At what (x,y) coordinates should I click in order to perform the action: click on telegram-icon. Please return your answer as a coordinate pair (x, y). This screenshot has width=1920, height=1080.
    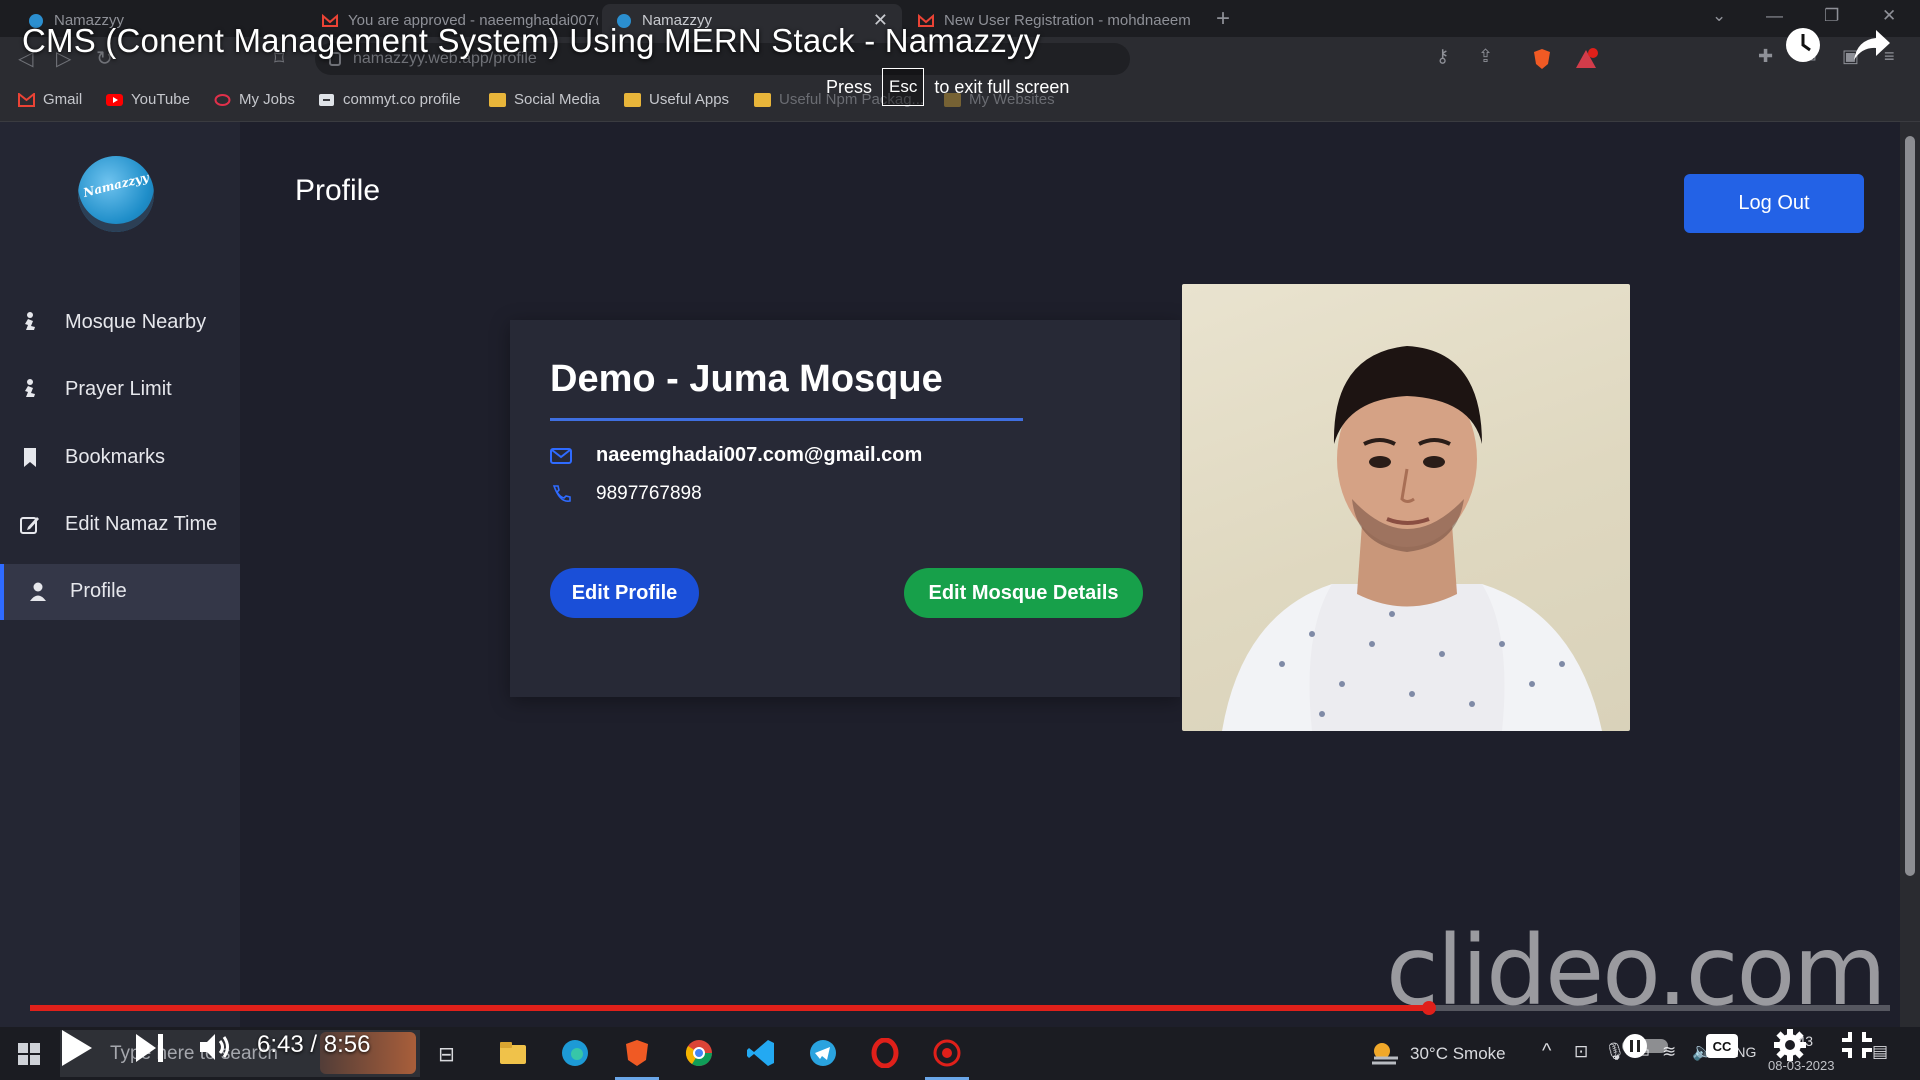
    Looking at the image, I should click on (823, 1053).